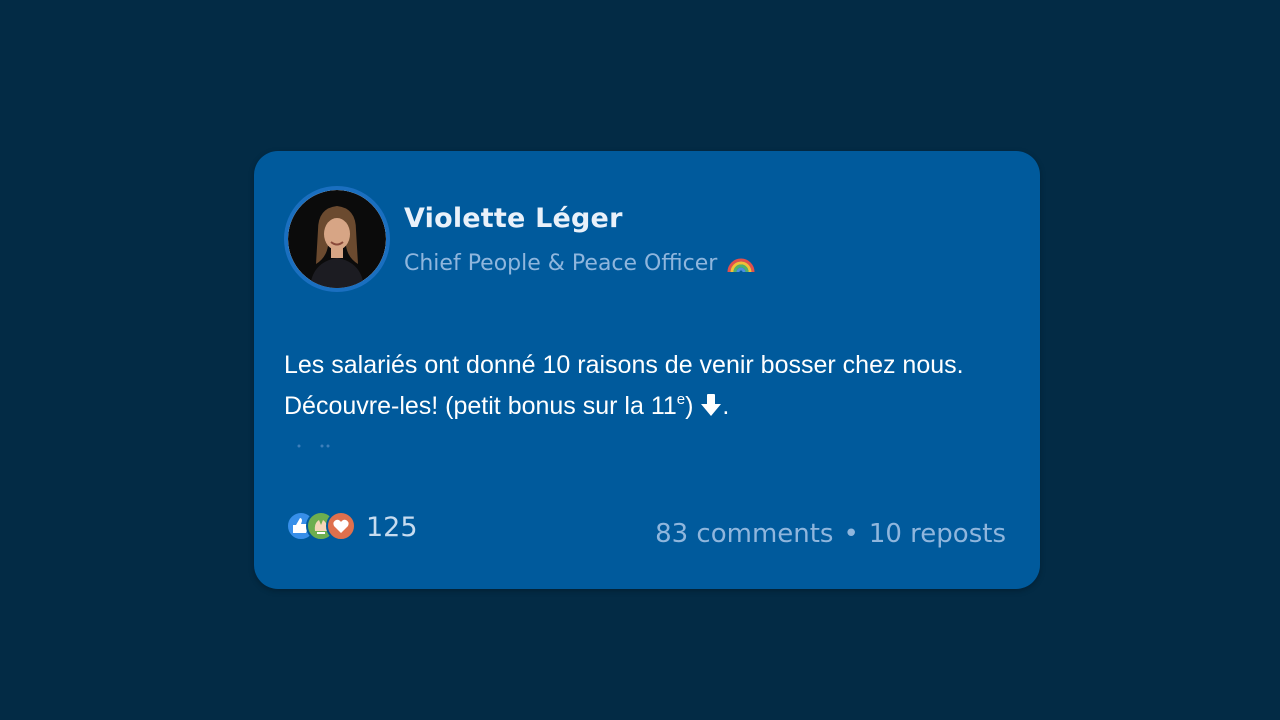 The width and height of the screenshot is (1280, 720). Describe the element at coordinates (561, 263) in the screenshot. I see `author-title-text: Chief People & Peace Officer` at that location.